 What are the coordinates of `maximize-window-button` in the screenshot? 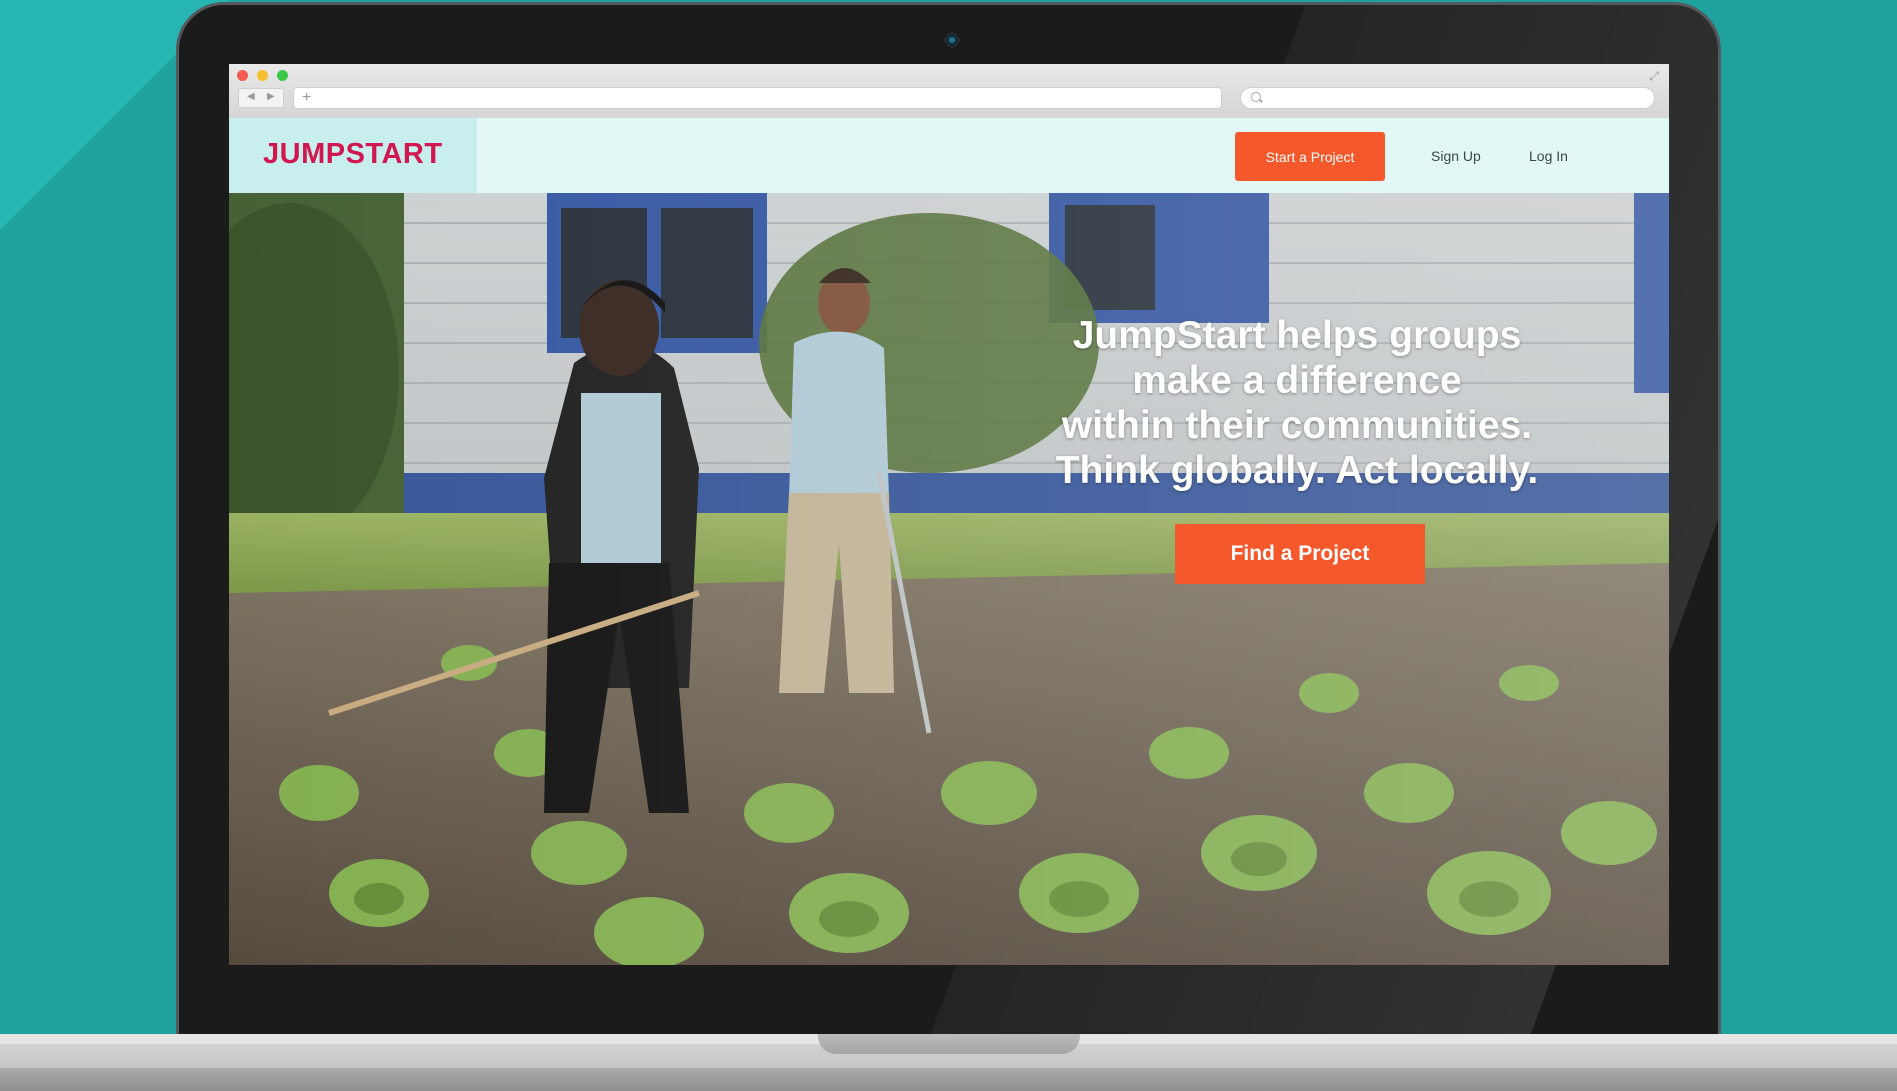 It's located at (282, 75).